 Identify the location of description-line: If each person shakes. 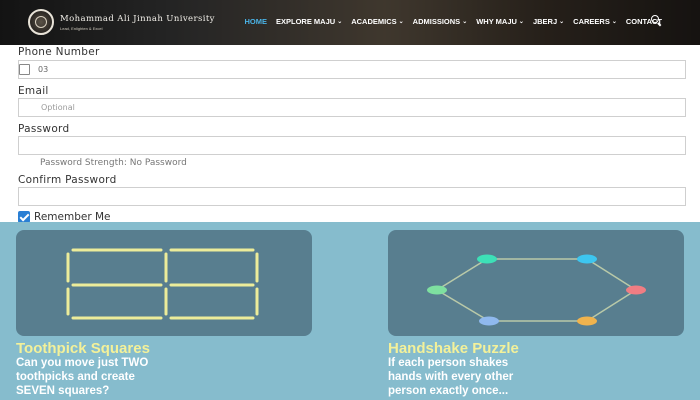
(448, 363).